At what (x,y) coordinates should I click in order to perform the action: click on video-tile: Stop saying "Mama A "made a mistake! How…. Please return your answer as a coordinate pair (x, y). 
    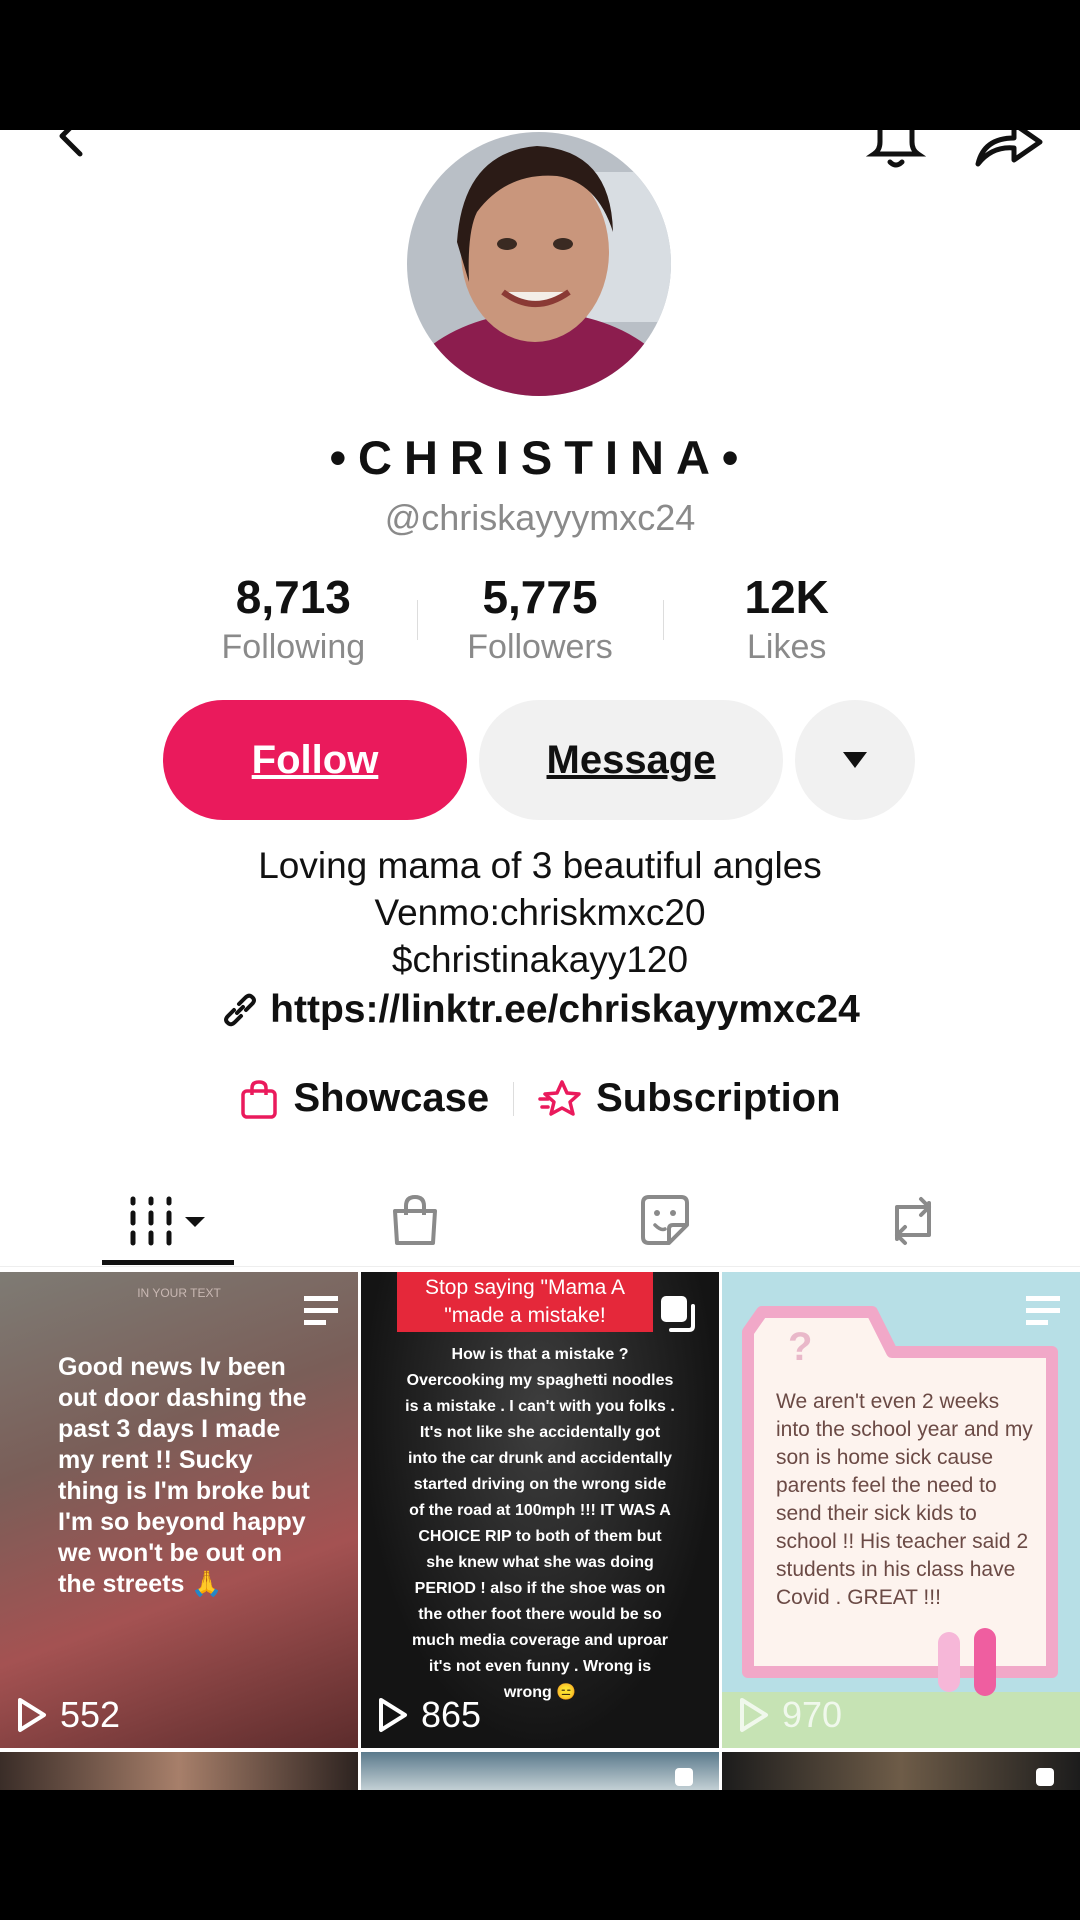
    Looking at the image, I should click on (540, 1510).